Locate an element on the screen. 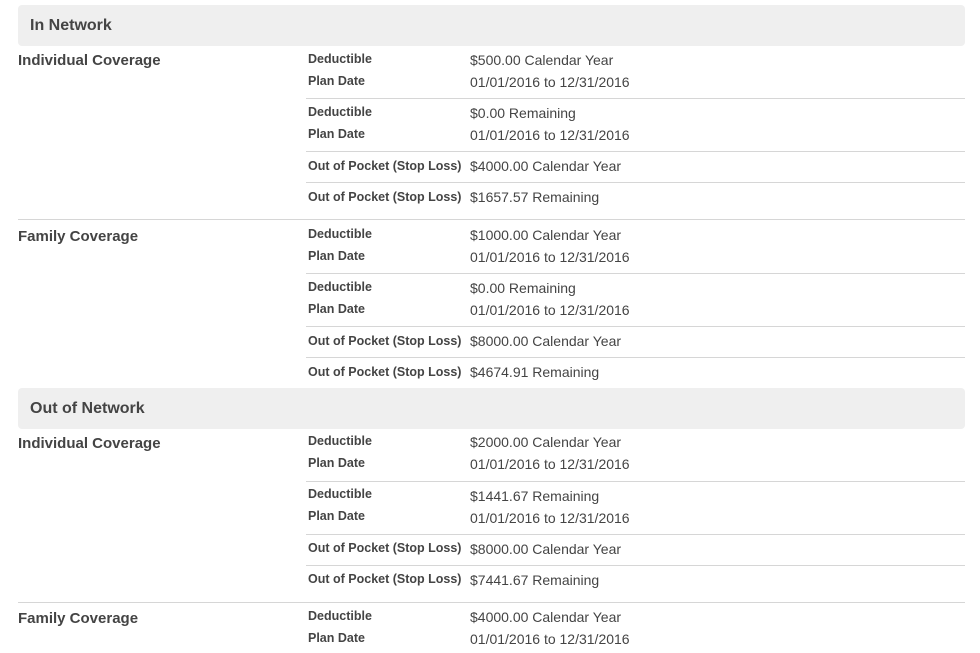 This screenshot has height=653, width=980. section-title: Out of Network is located at coordinates (87, 408).